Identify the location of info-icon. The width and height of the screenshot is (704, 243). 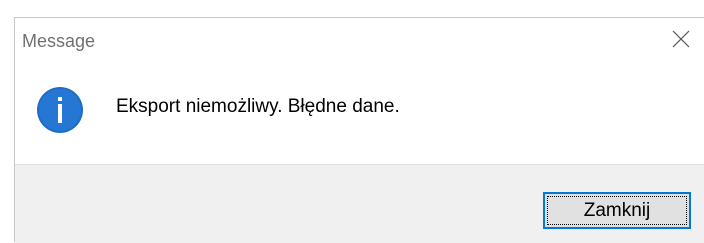
(60, 110).